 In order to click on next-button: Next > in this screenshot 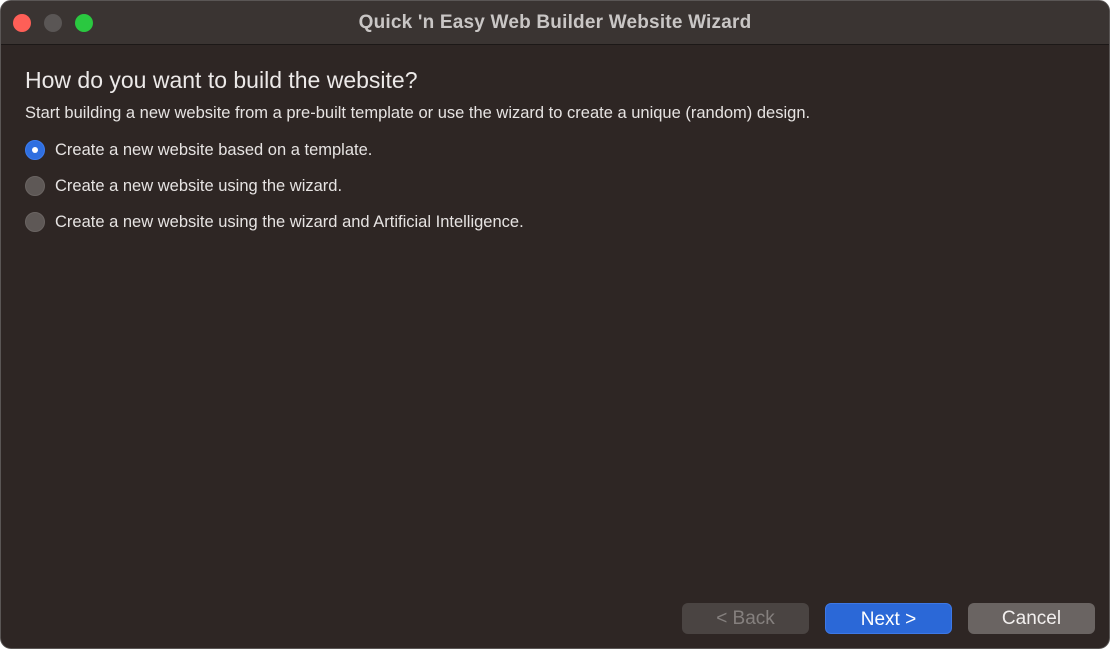, I will do `click(888, 618)`.